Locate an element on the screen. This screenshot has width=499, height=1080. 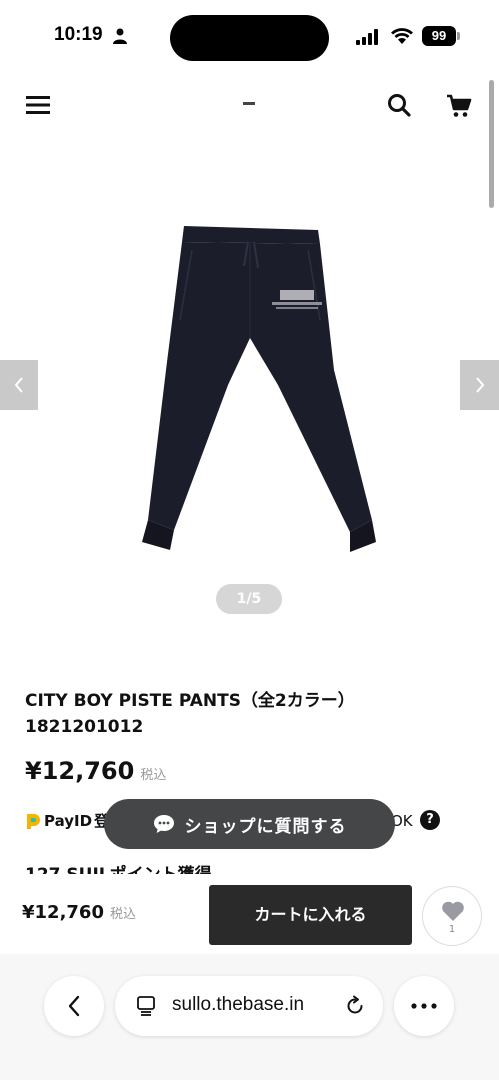
site-logo is located at coordinates (249, 103).